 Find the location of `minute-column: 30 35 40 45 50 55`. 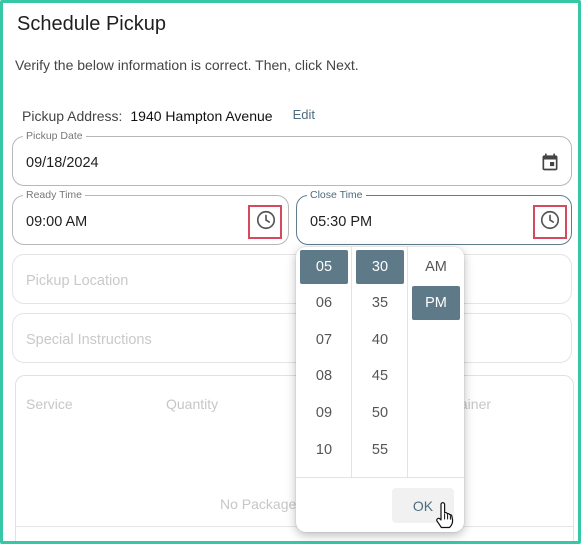

minute-column: 30 35 40 45 50 55 is located at coordinates (380, 362).